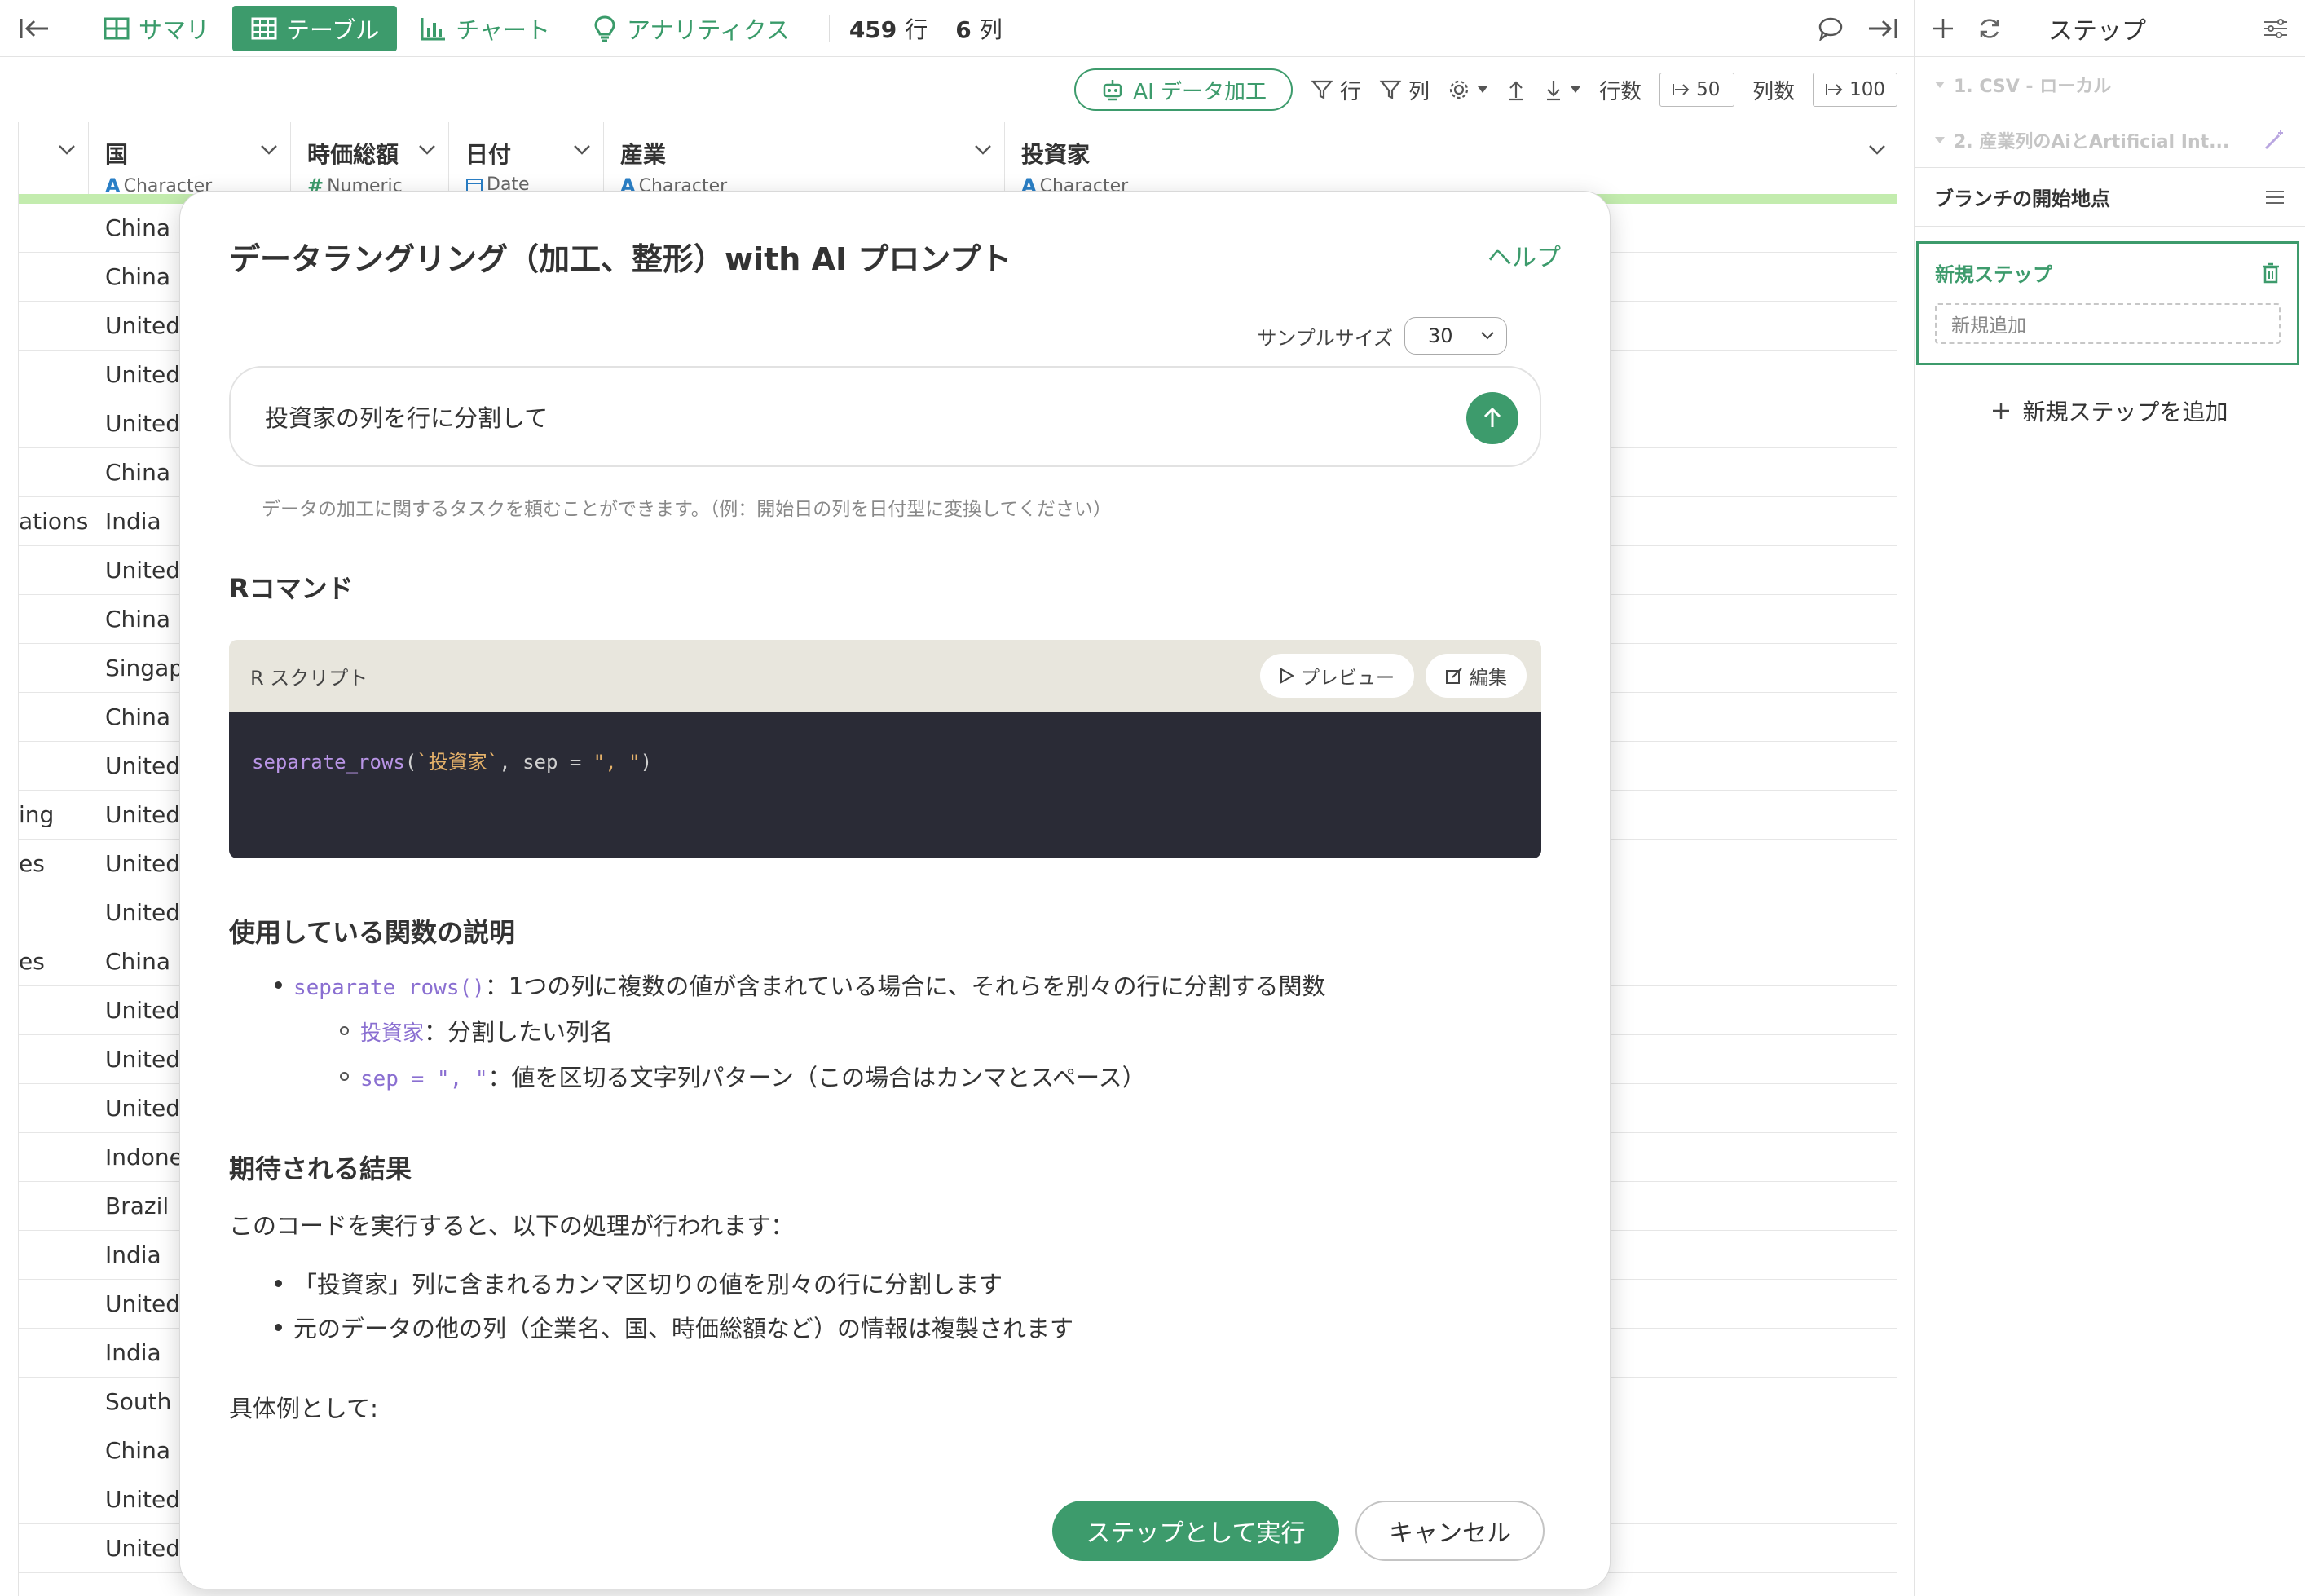 The width and height of the screenshot is (2305, 1596). I want to click on comment-icon, so click(1831, 28).